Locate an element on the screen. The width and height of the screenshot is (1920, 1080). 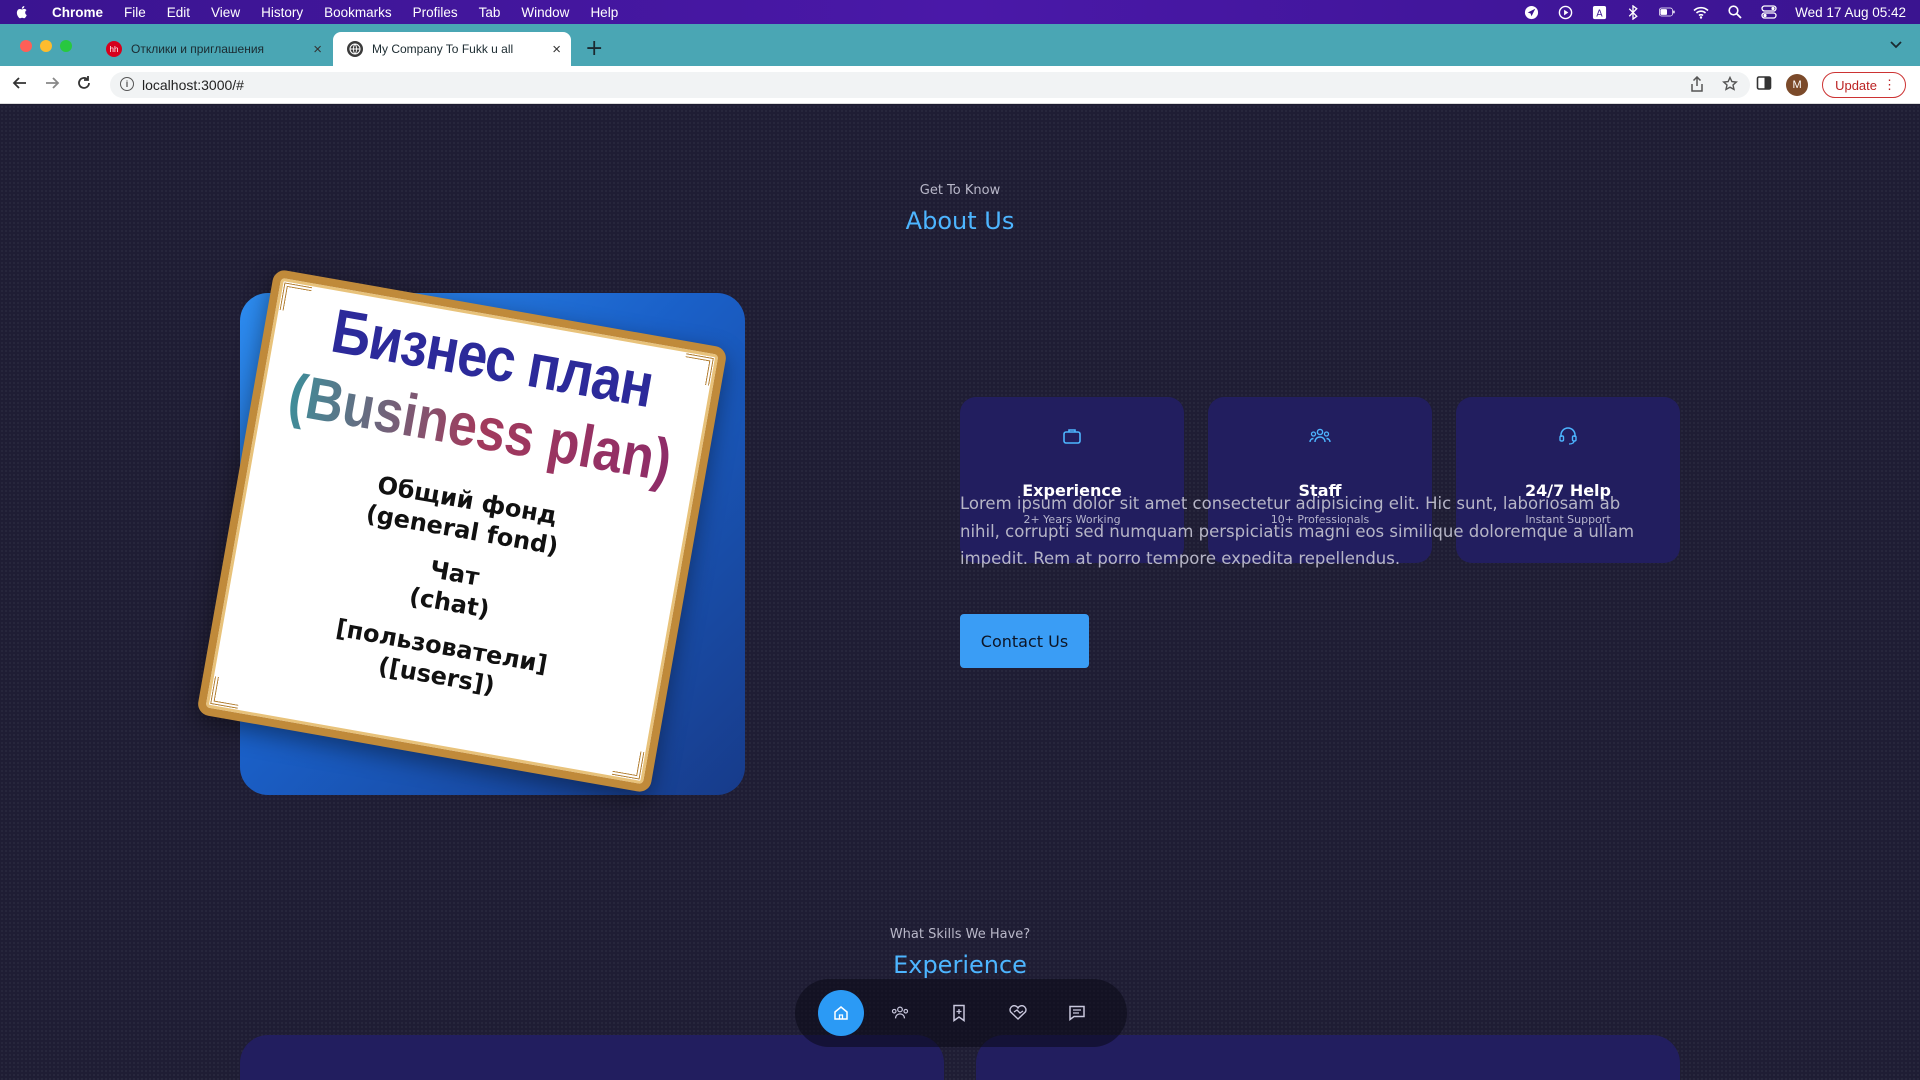
experience-title: Experience is located at coordinates (960, 965).